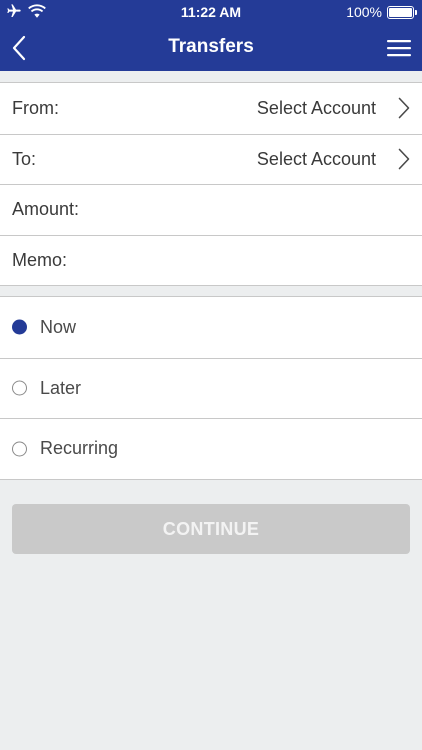 The image size is (422, 750). I want to click on timing-option-later: Later, so click(211, 388).